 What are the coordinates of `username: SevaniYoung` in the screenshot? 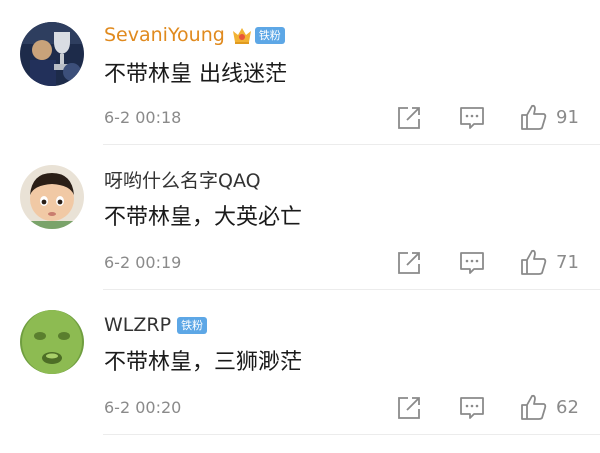 It's located at (164, 35).